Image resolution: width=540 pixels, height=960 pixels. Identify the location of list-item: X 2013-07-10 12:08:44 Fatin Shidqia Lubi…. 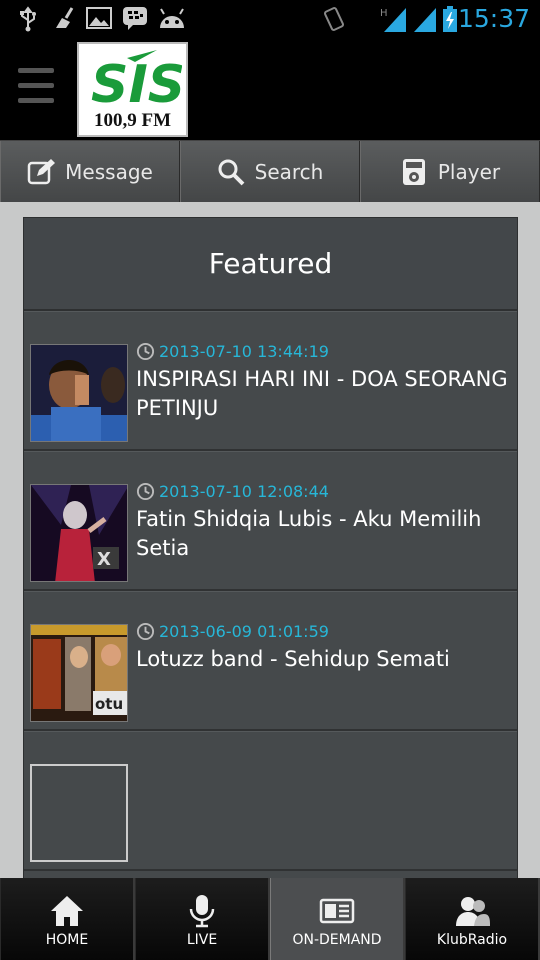
(270, 521).